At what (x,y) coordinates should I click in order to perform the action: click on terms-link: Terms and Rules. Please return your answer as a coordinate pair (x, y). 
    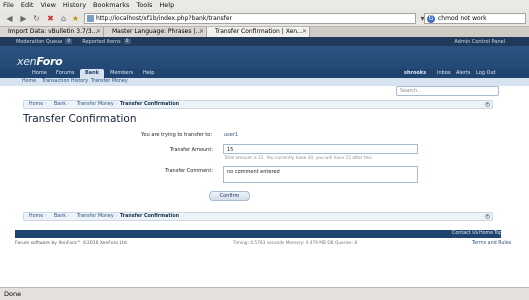
    Looking at the image, I should click on (491, 243).